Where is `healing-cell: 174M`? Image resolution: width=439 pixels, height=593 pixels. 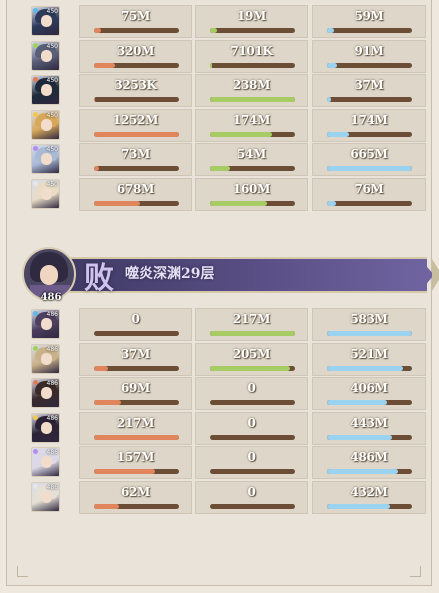 healing-cell: 174M is located at coordinates (369, 125).